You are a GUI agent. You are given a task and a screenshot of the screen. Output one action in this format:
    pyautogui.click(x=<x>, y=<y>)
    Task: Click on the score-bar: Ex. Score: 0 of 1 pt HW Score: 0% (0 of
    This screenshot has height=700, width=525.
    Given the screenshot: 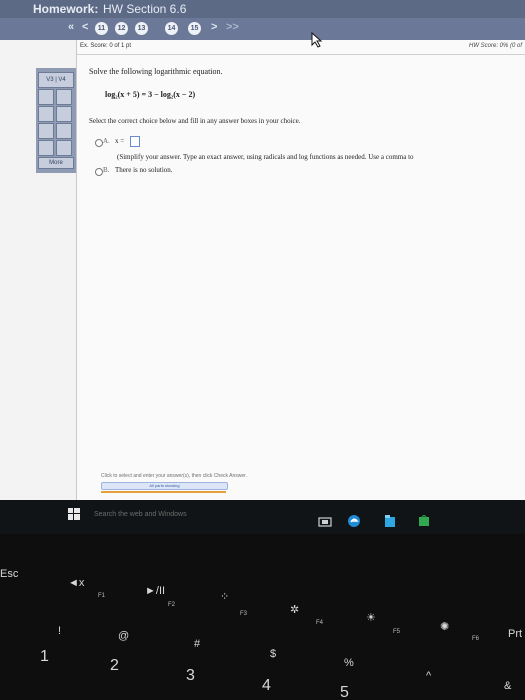 What is the action you would take?
    pyautogui.click(x=301, y=47)
    